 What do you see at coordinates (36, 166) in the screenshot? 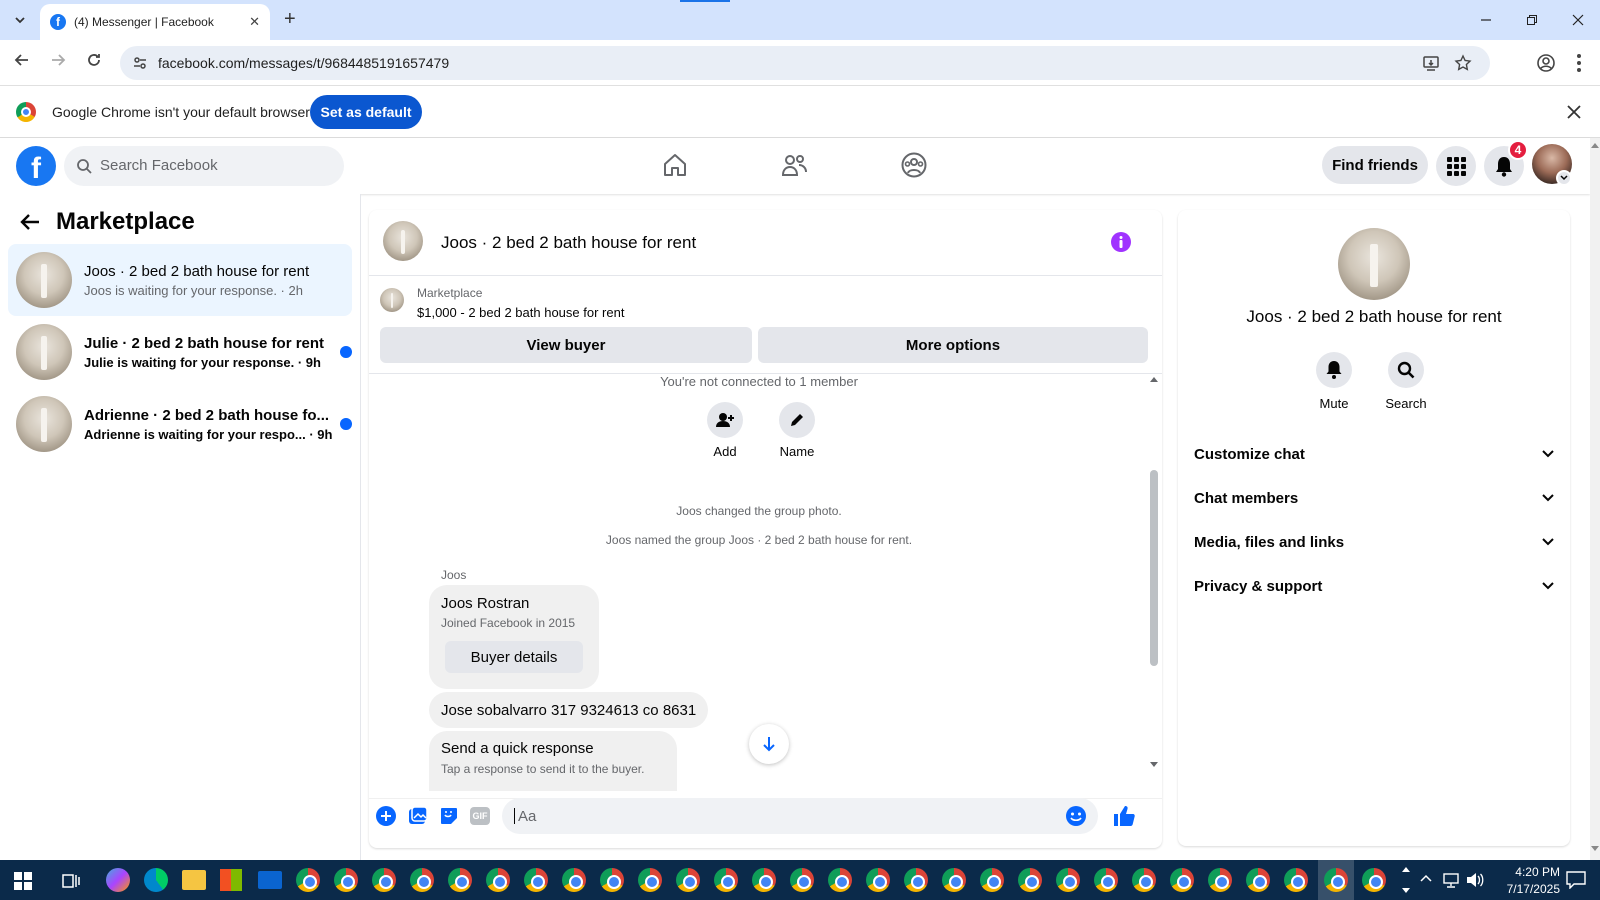
I see `facebook-logo-icon: f` at bounding box center [36, 166].